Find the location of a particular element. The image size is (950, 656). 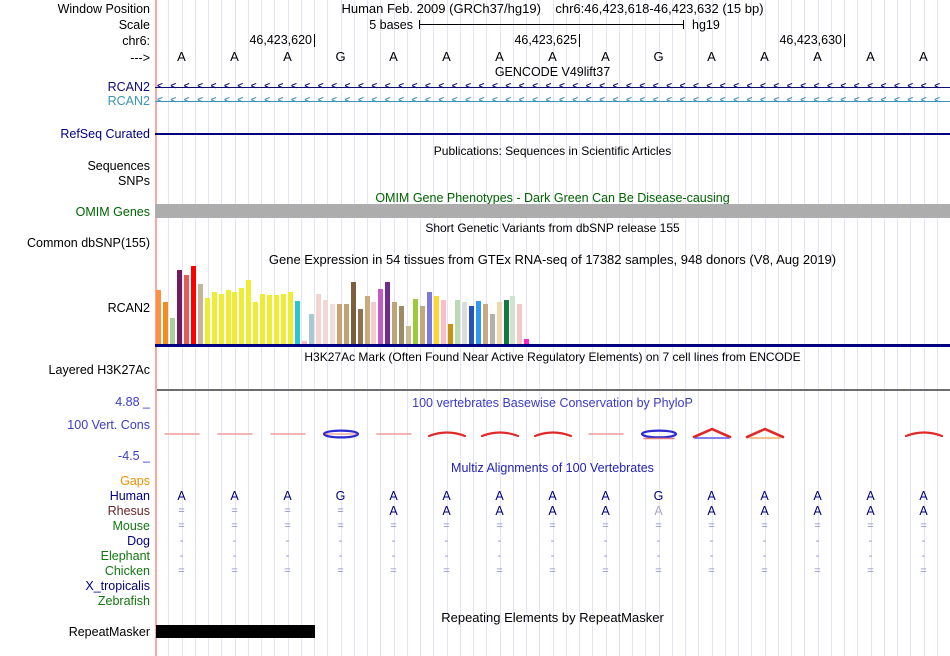

repeatmasker-track-label: RepeatMasker is located at coordinates (75, 632).